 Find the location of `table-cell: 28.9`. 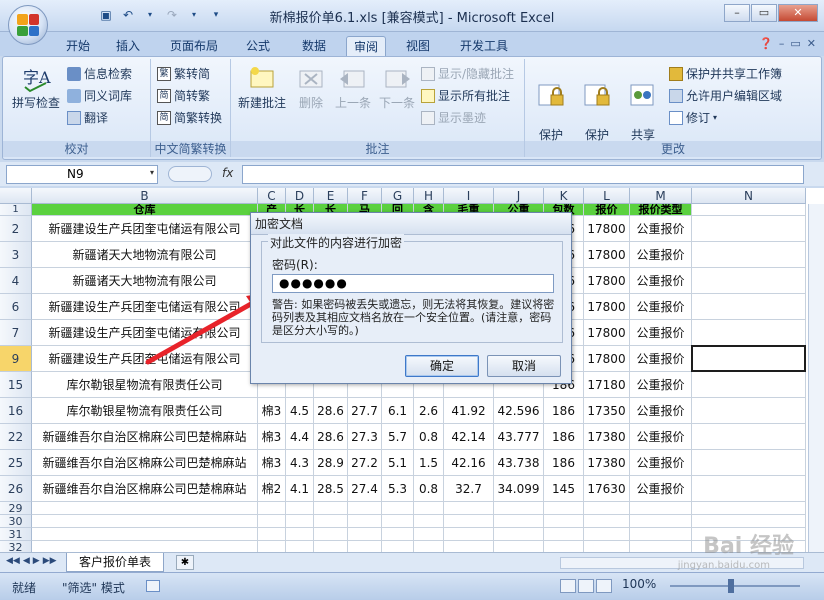

table-cell: 28.9 is located at coordinates (331, 463).